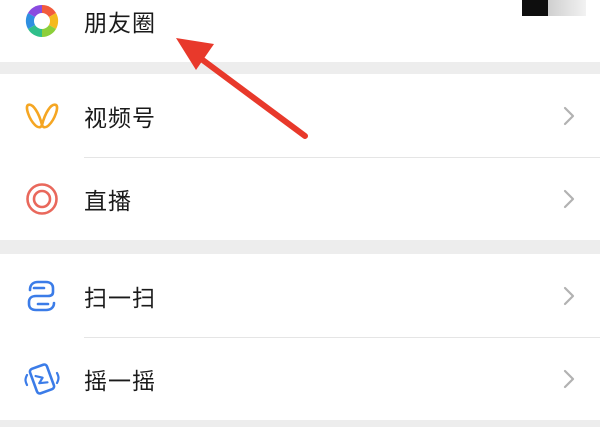 The height and width of the screenshot is (427, 600). I want to click on moments-group: 朋友圈, so click(300, 31).